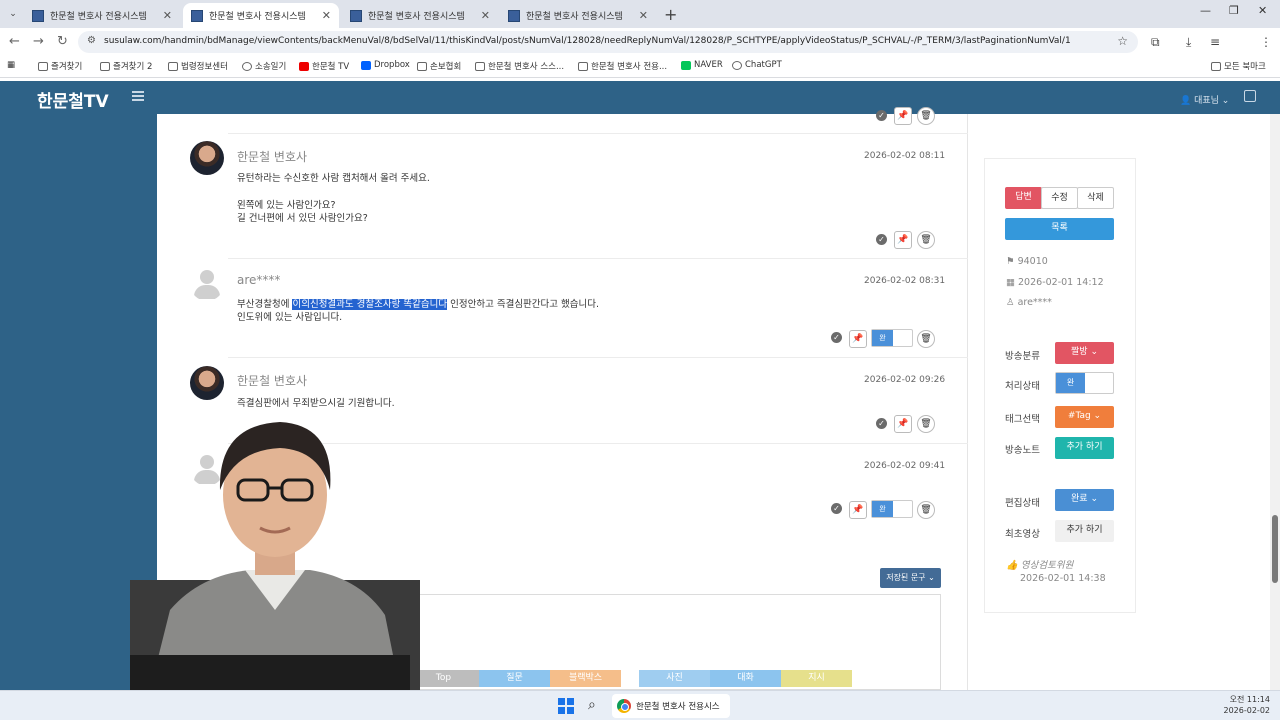 The image size is (1280, 720). I want to click on quick-button-instruction: 지시, so click(816, 678).